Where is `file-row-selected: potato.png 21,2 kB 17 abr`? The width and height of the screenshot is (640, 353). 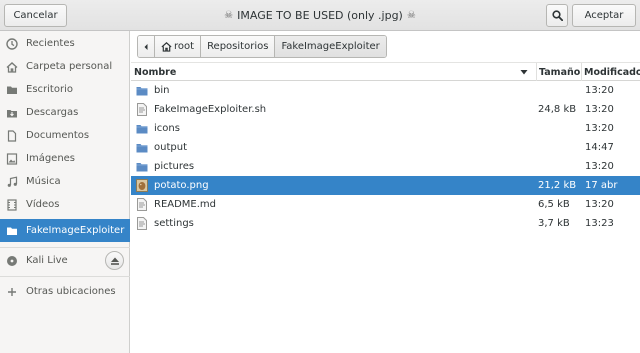 file-row-selected: potato.png 21,2 kB 17 abr is located at coordinates (385, 185).